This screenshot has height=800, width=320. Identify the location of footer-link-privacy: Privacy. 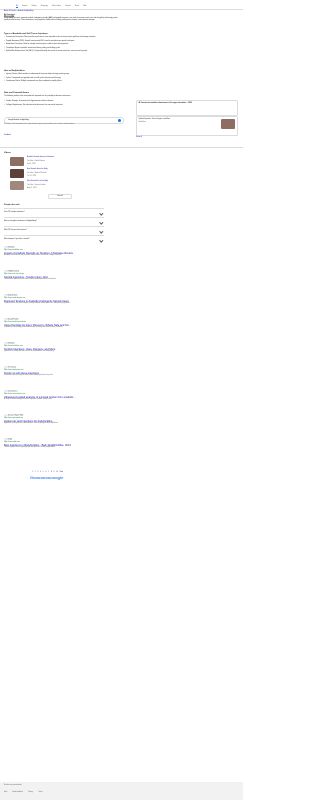
(30, 793).